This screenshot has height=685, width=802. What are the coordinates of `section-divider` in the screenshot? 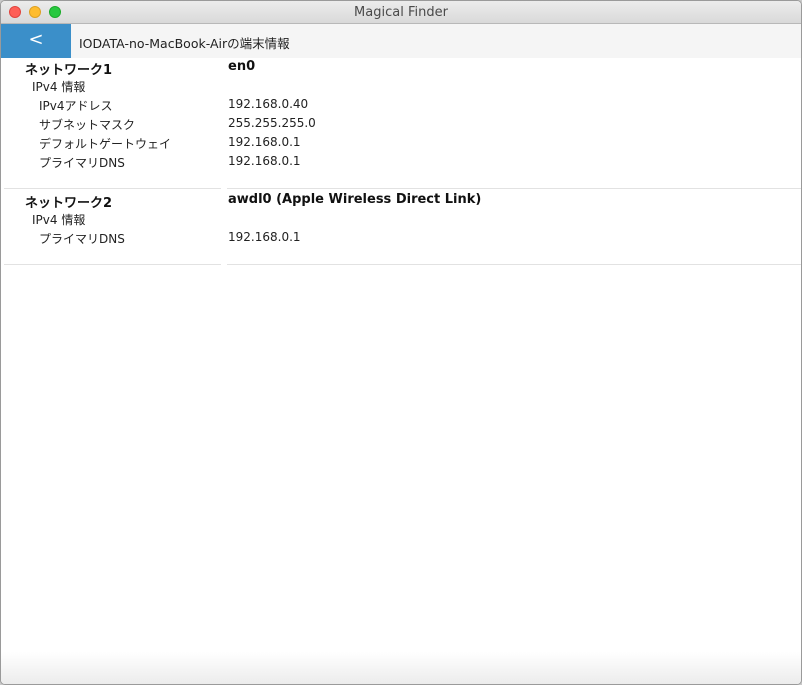 It's located at (402, 264).